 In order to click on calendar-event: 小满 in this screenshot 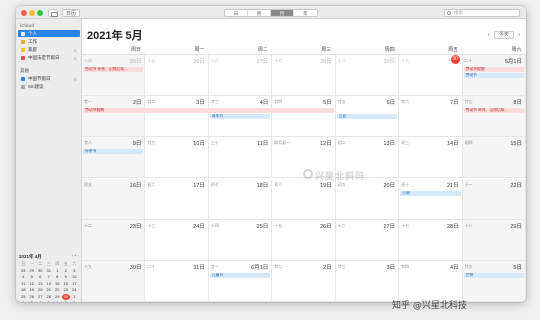, I will do `click(430, 193)`.